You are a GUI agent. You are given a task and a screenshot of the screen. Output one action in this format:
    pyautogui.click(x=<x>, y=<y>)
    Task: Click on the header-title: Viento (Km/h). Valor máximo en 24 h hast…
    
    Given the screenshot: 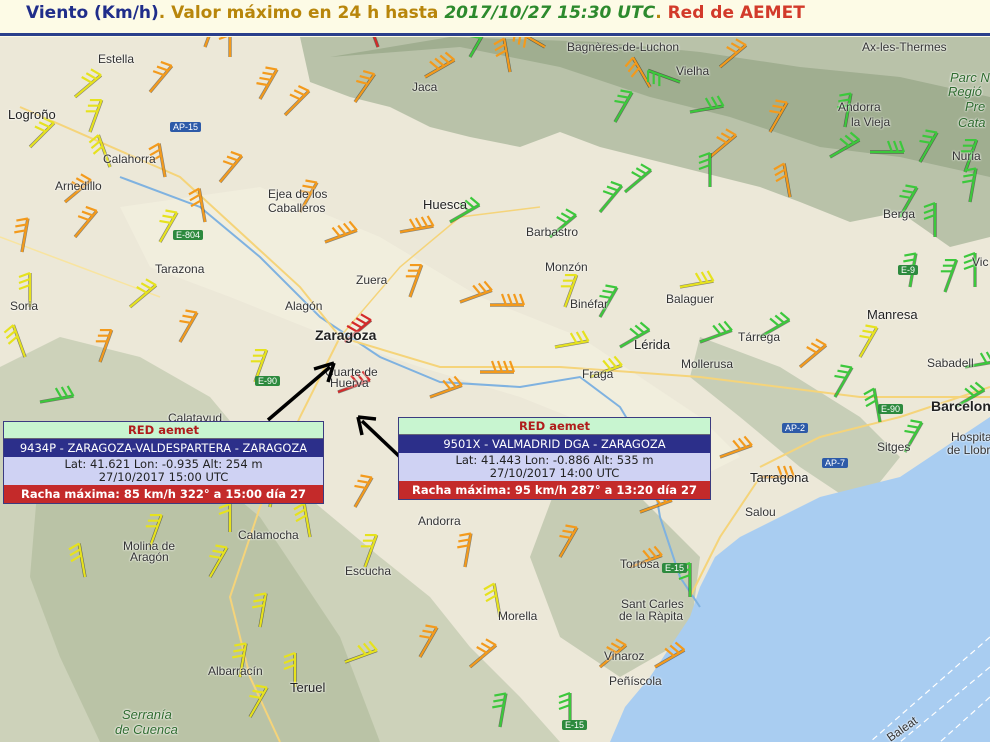 What is the action you would take?
    pyautogui.click(x=415, y=13)
    